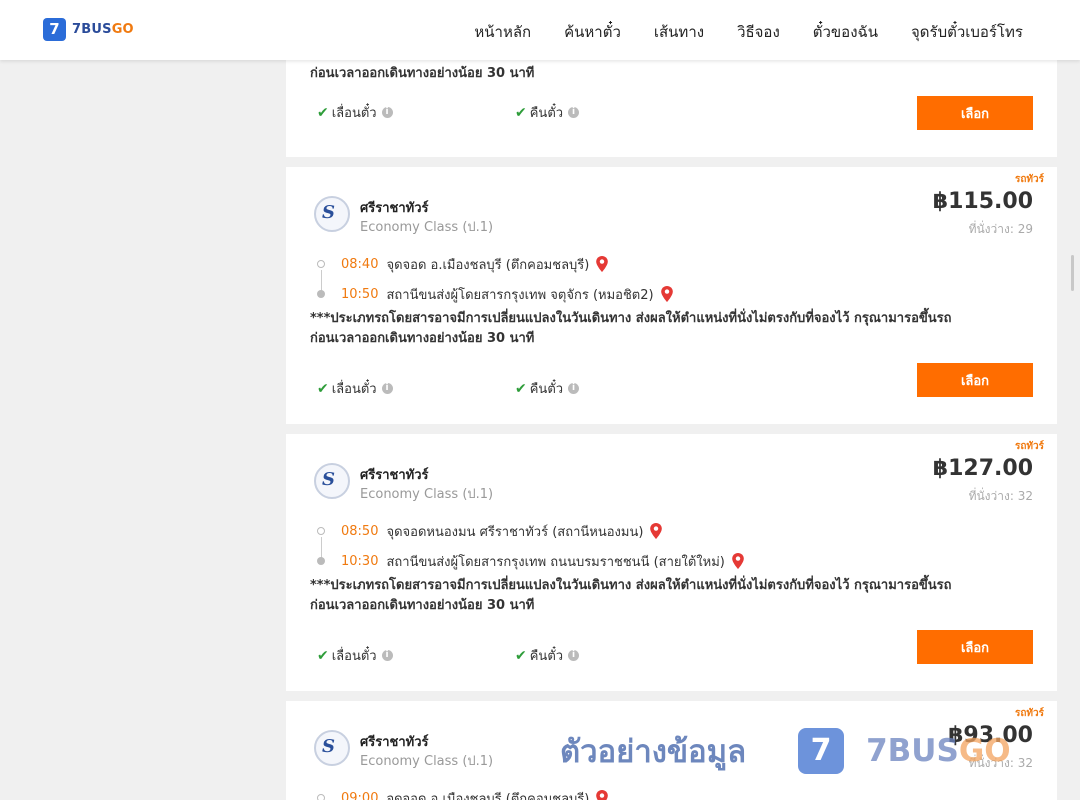 The width and height of the screenshot is (1080, 800). Describe the element at coordinates (502, 32) in the screenshot. I see `nav-home: หน้าหลัก` at that location.